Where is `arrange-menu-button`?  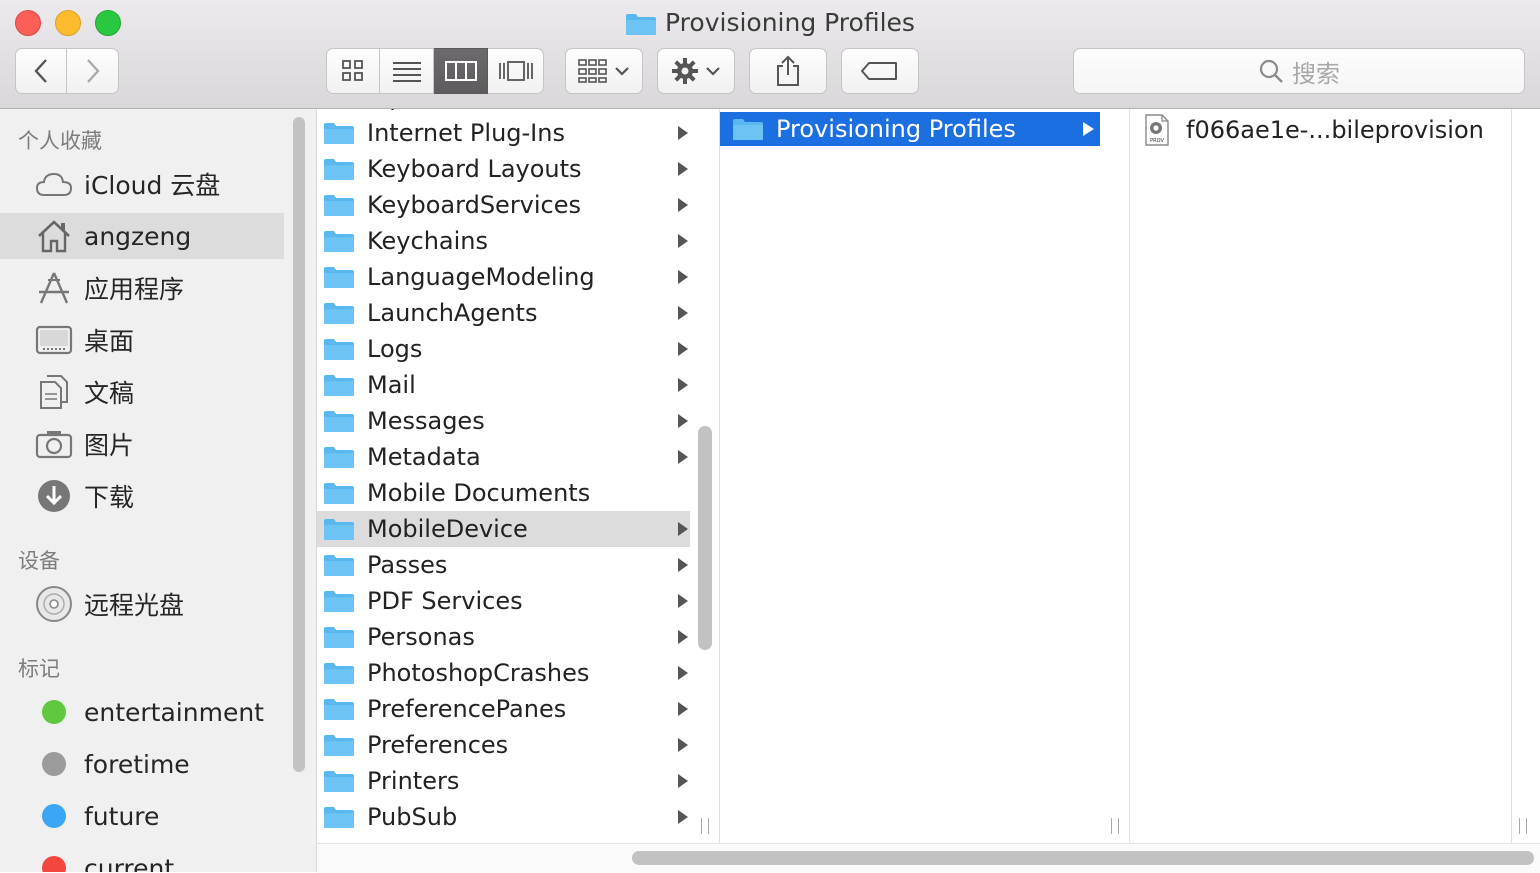
arrange-menu-button is located at coordinates (604, 71).